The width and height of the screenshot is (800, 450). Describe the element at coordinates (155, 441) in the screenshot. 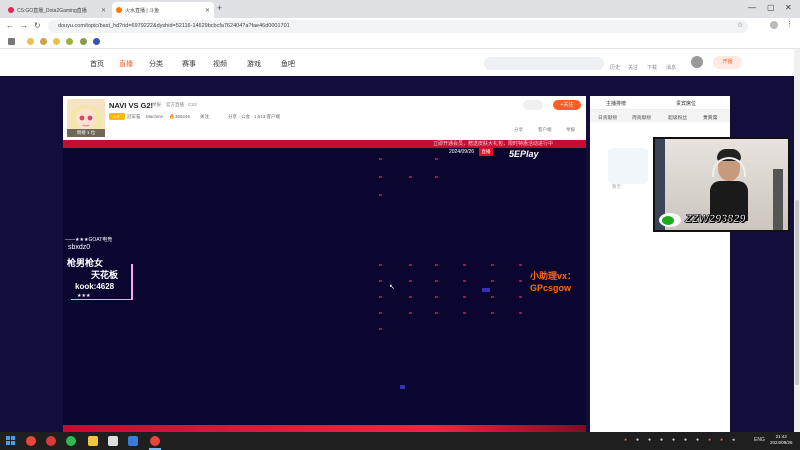

I see `chrome-active-icon` at that location.